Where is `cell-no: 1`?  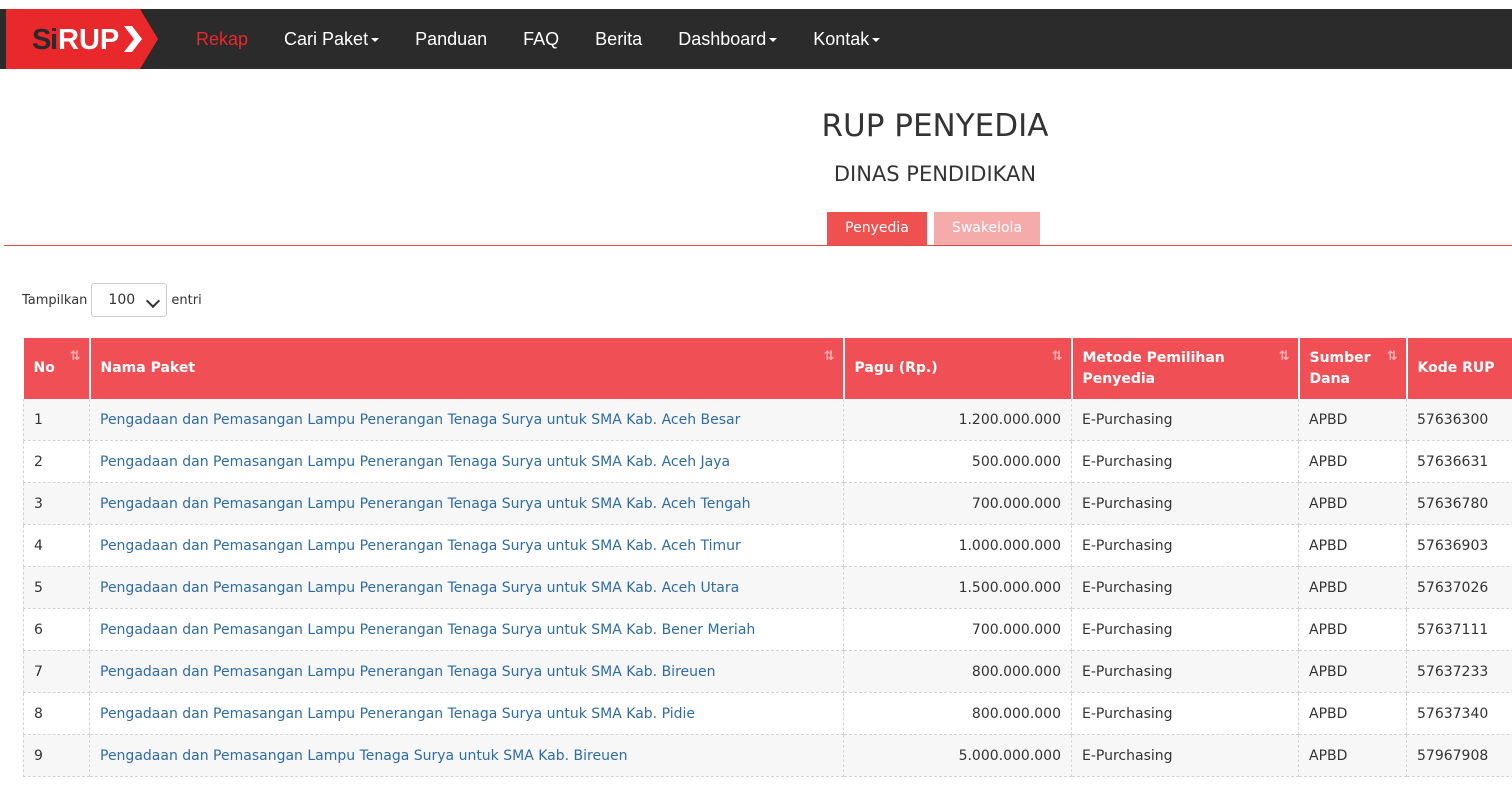 cell-no: 1 is located at coordinates (56, 420).